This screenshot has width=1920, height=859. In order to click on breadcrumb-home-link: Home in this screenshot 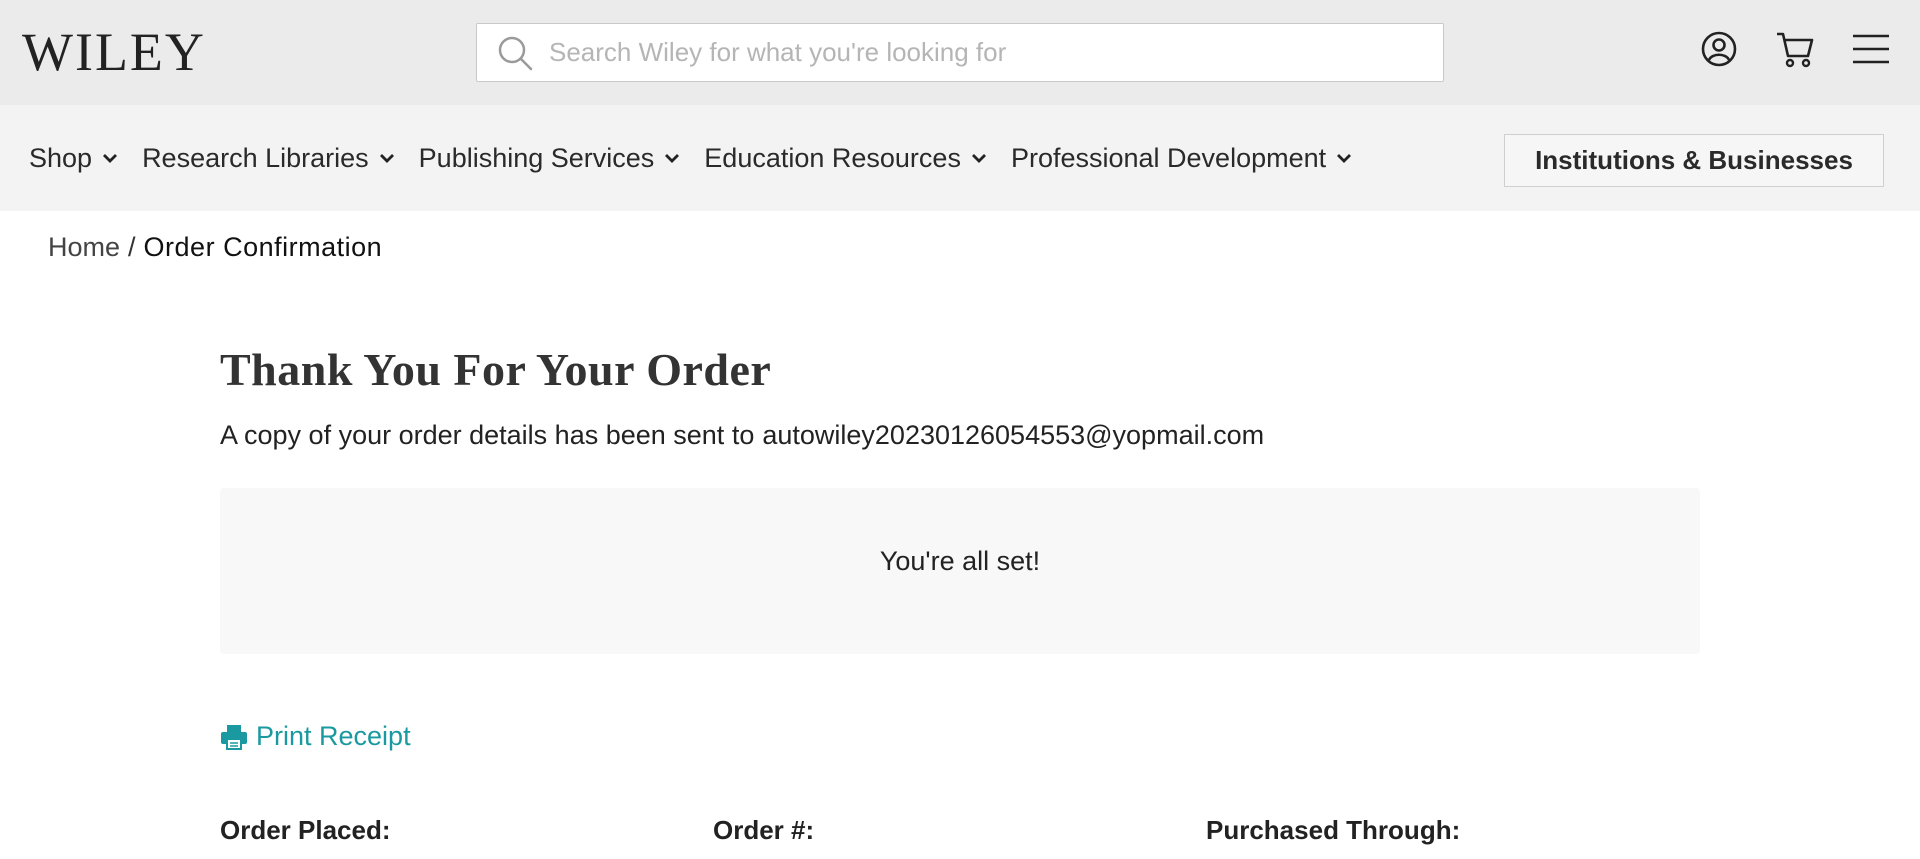, I will do `click(84, 247)`.